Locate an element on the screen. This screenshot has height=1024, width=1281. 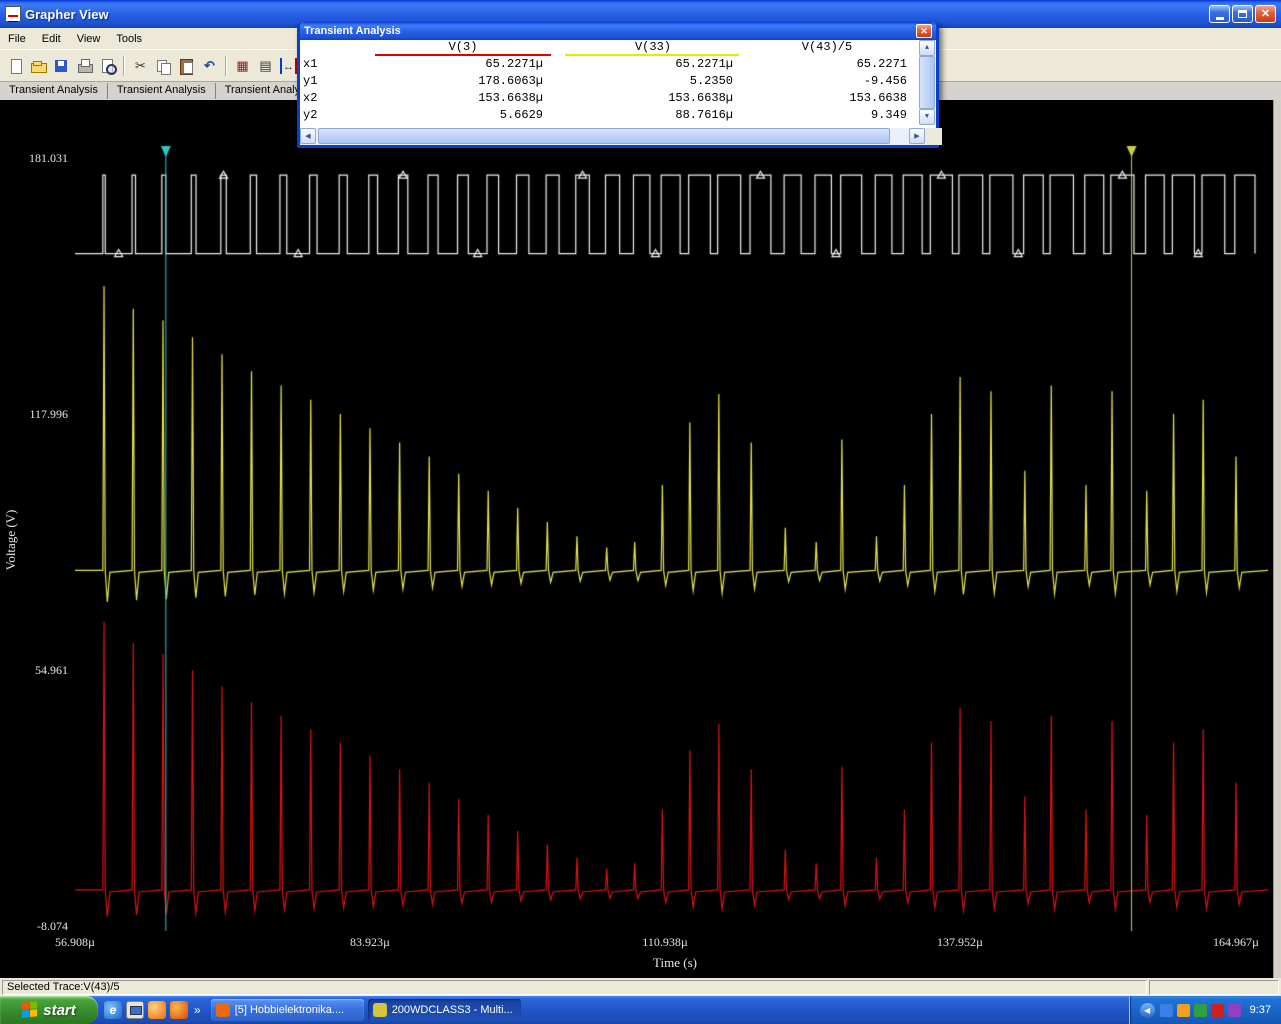
show-desktop-icon is located at coordinates (135, 1010).